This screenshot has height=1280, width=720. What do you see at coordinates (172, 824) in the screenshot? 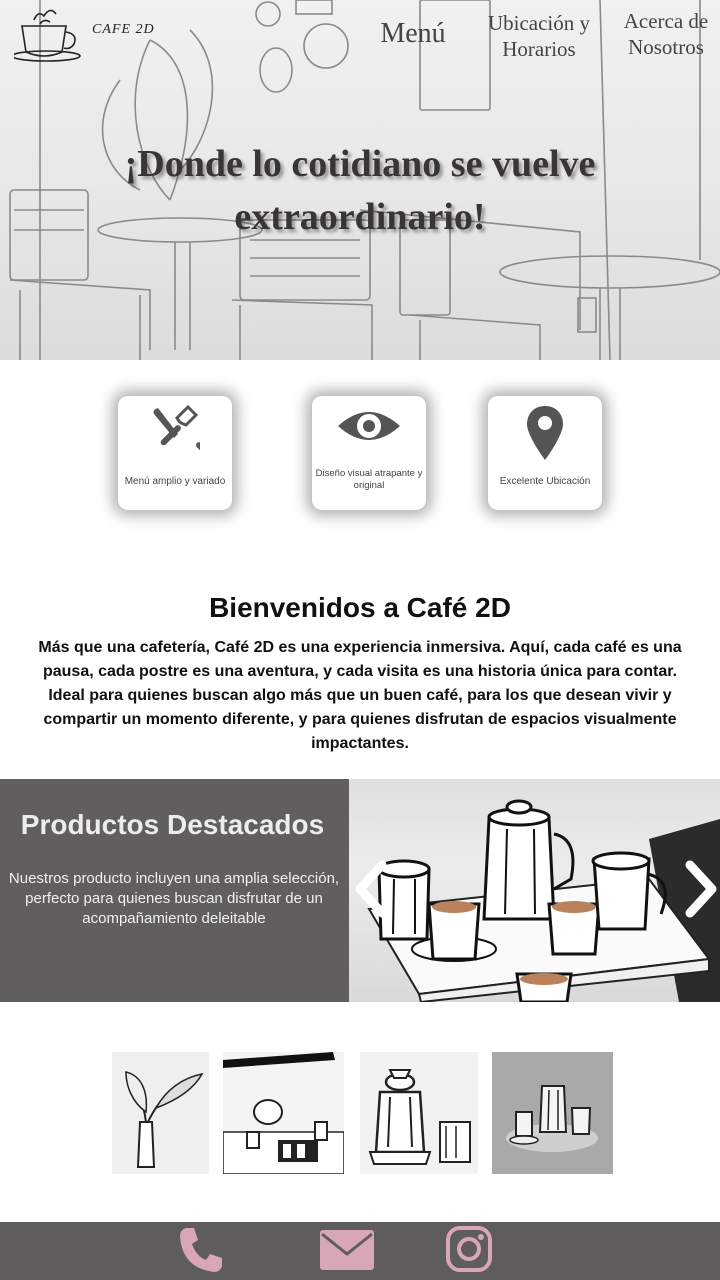
I see `featured-title: Productos Destacados` at bounding box center [172, 824].